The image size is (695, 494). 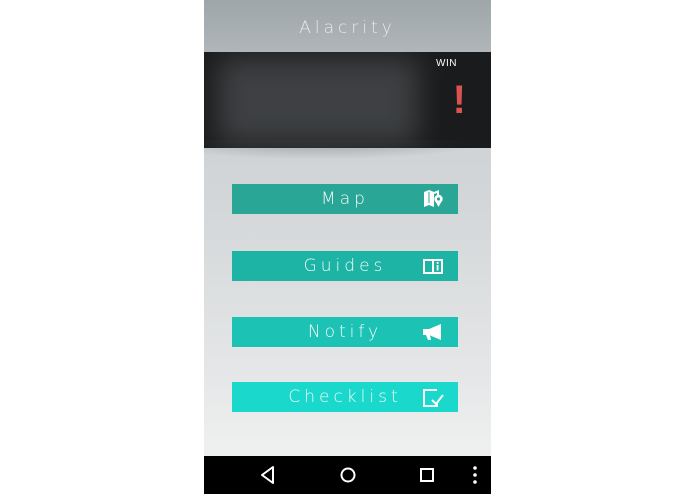 What do you see at coordinates (433, 398) in the screenshot?
I see `checkbox-icon` at bounding box center [433, 398].